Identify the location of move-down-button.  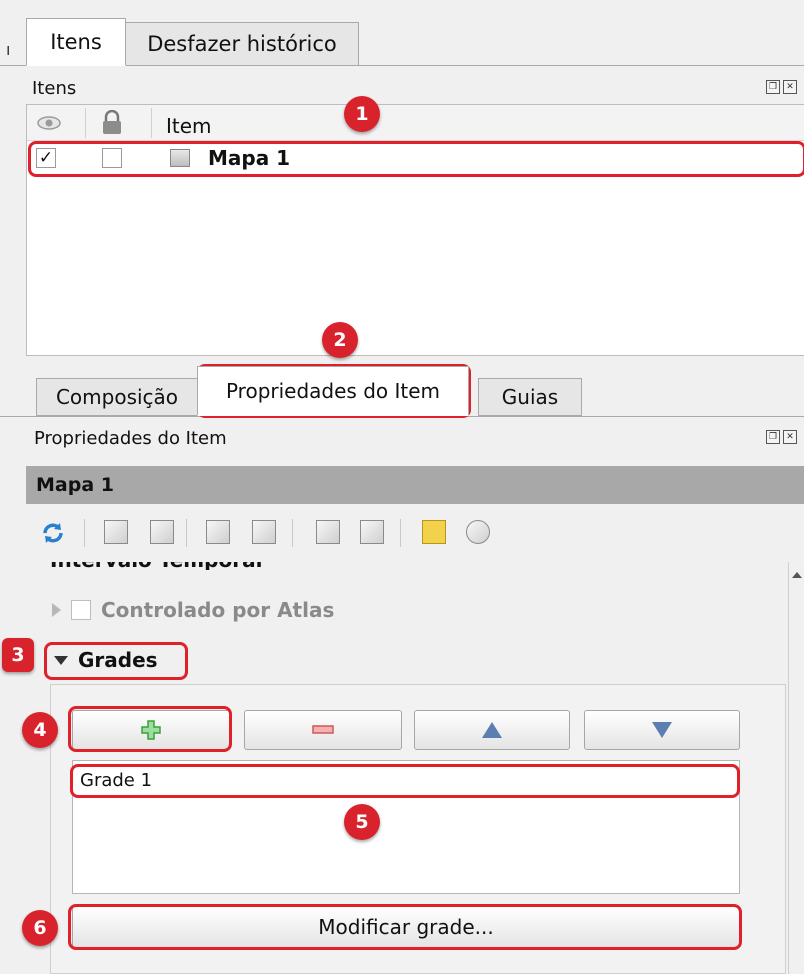
(662, 730).